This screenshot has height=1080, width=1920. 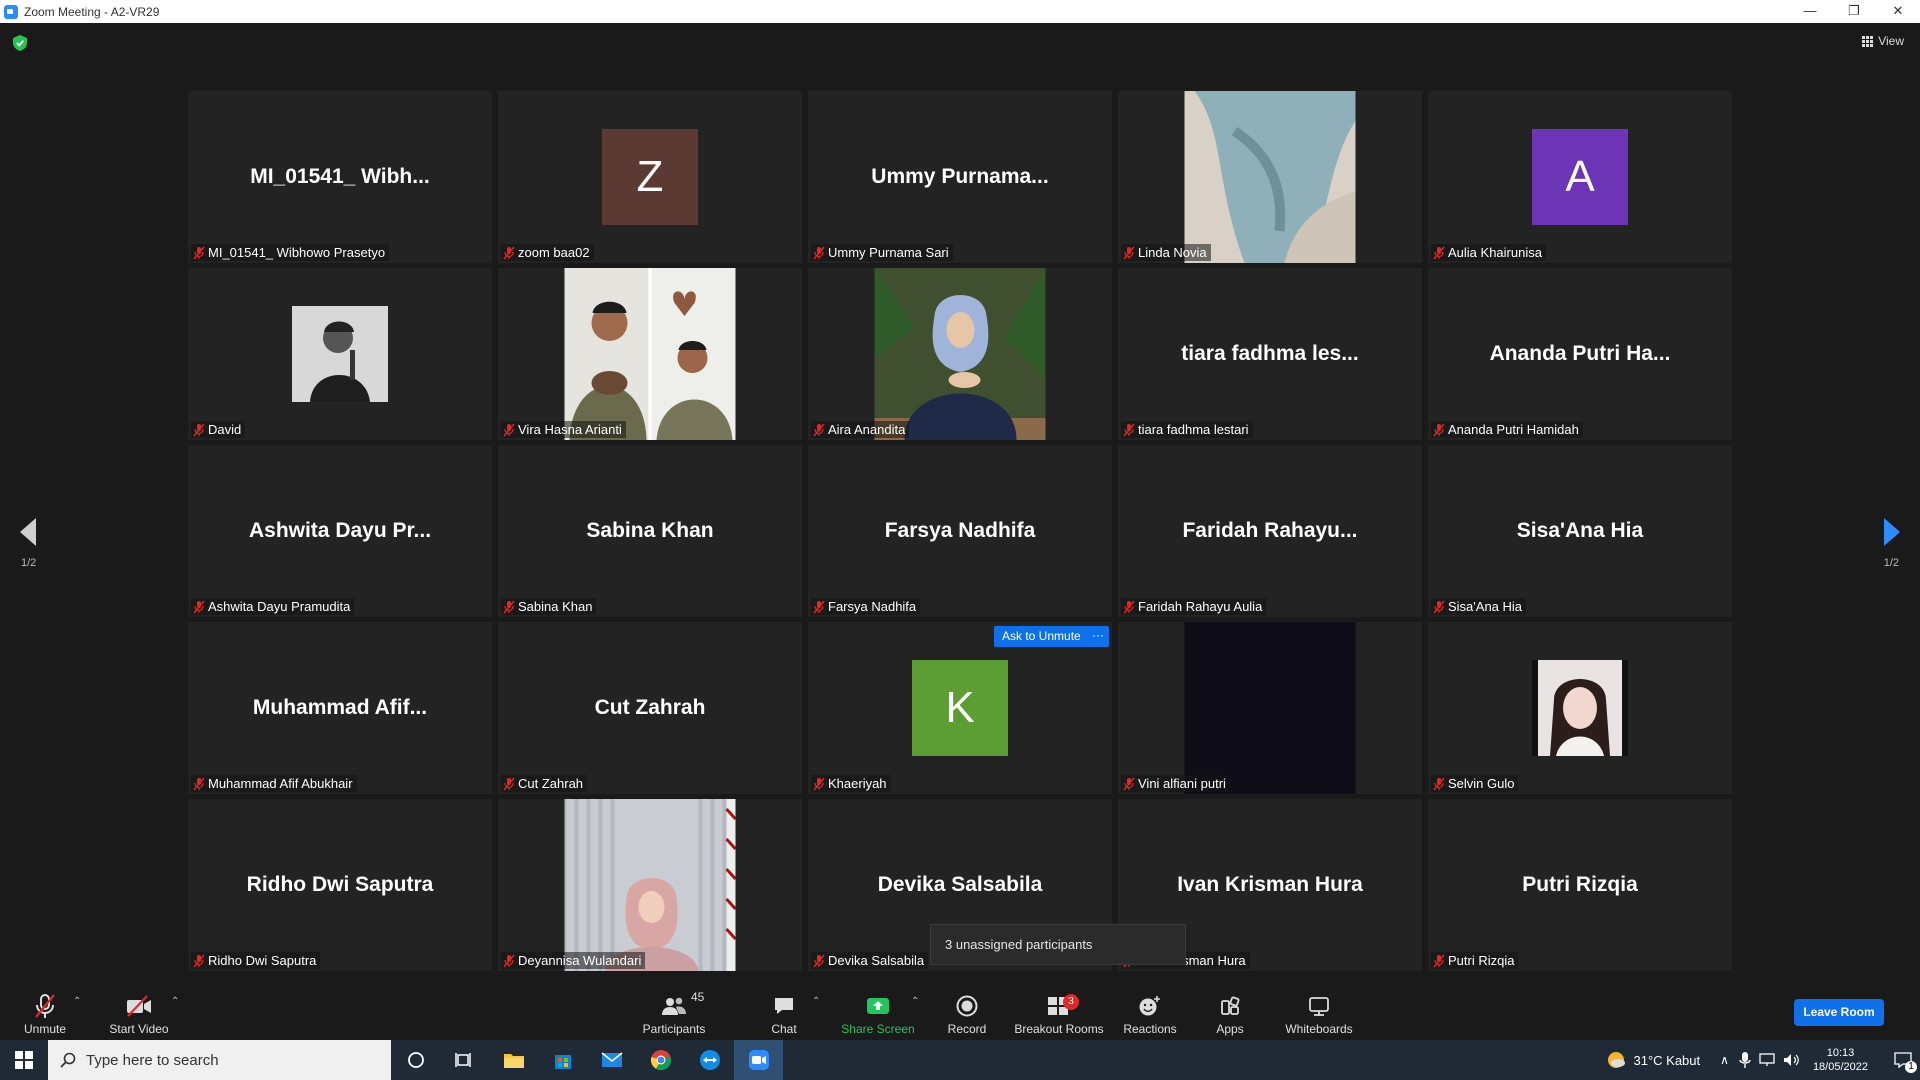 What do you see at coordinates (415, 1060) in the screenshot?
I see `cortana-button` at bounding box center [415, 1060].